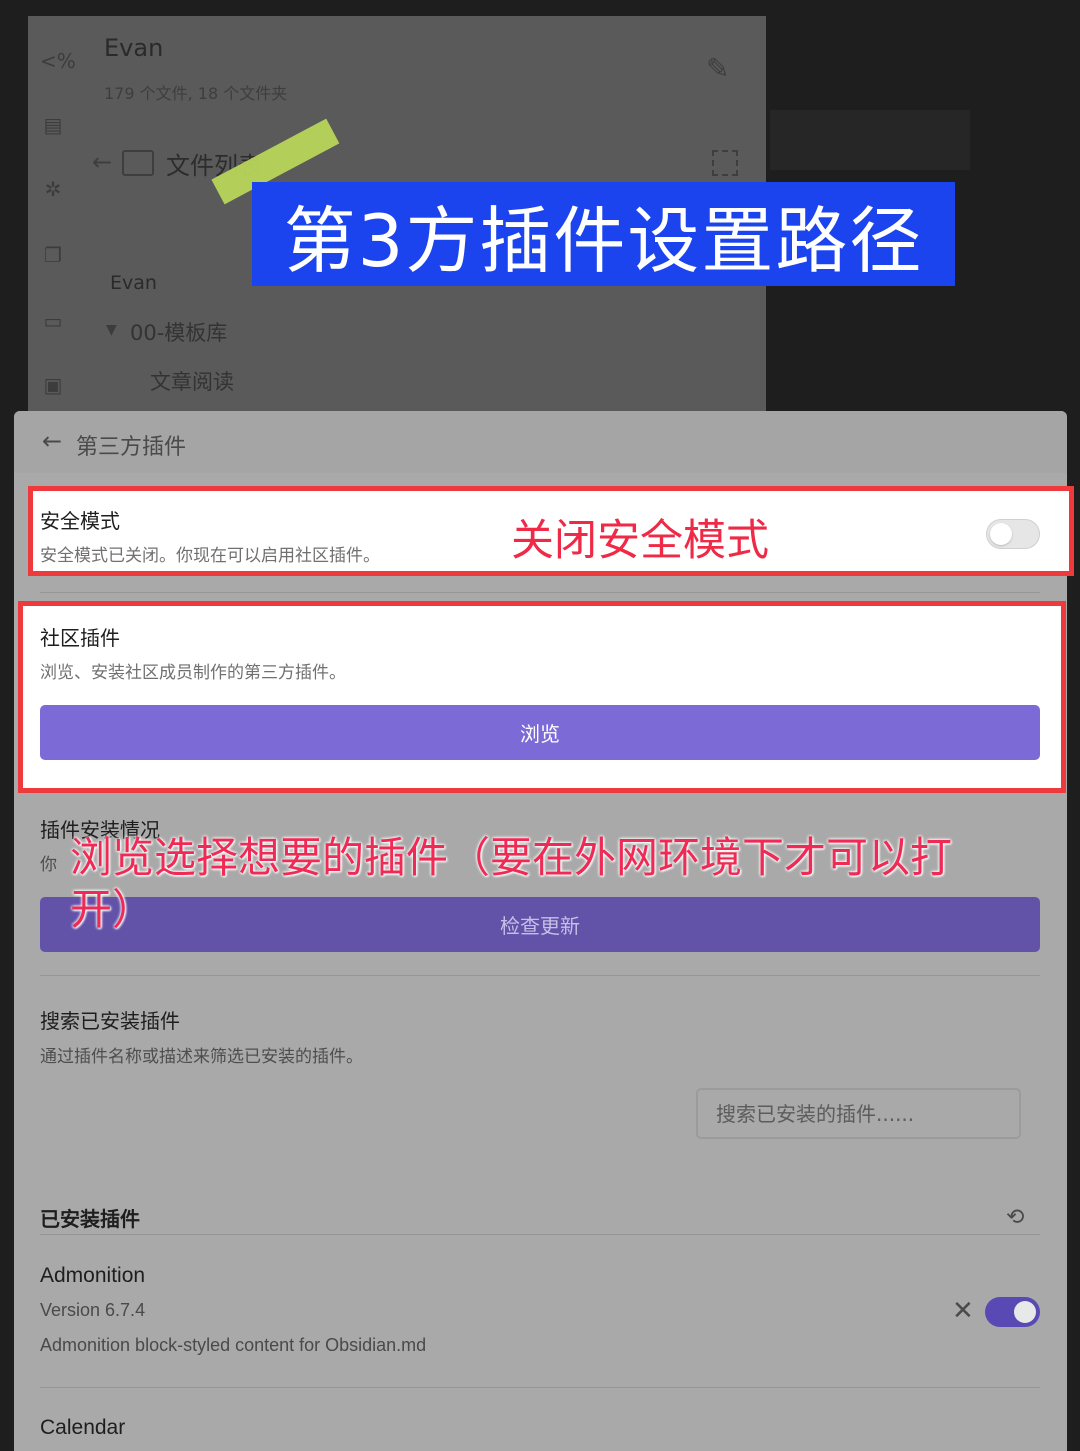  Describe the element at coordinates (1015, 1217) in the screenshot. I see `reload-icon: ⟲` at that location.